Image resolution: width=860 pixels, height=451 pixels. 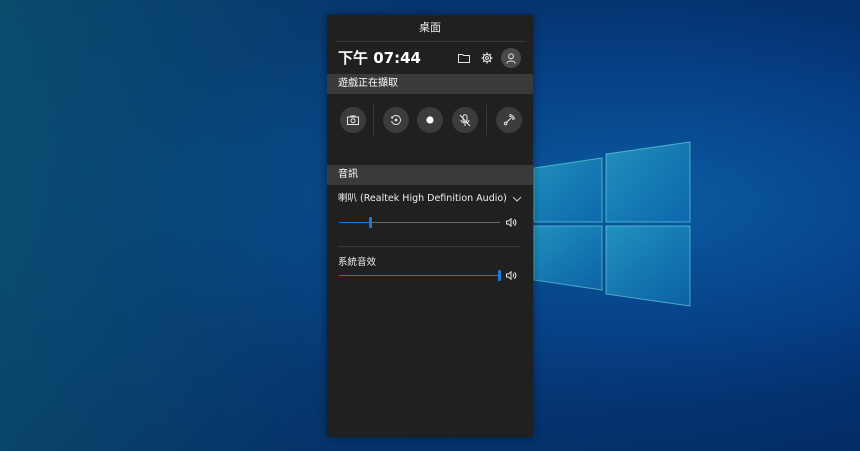 What do you see at coordinates (355, 222) in the screenshot?
I see `speaker-volume-fill` at bounding box center [355, 222].